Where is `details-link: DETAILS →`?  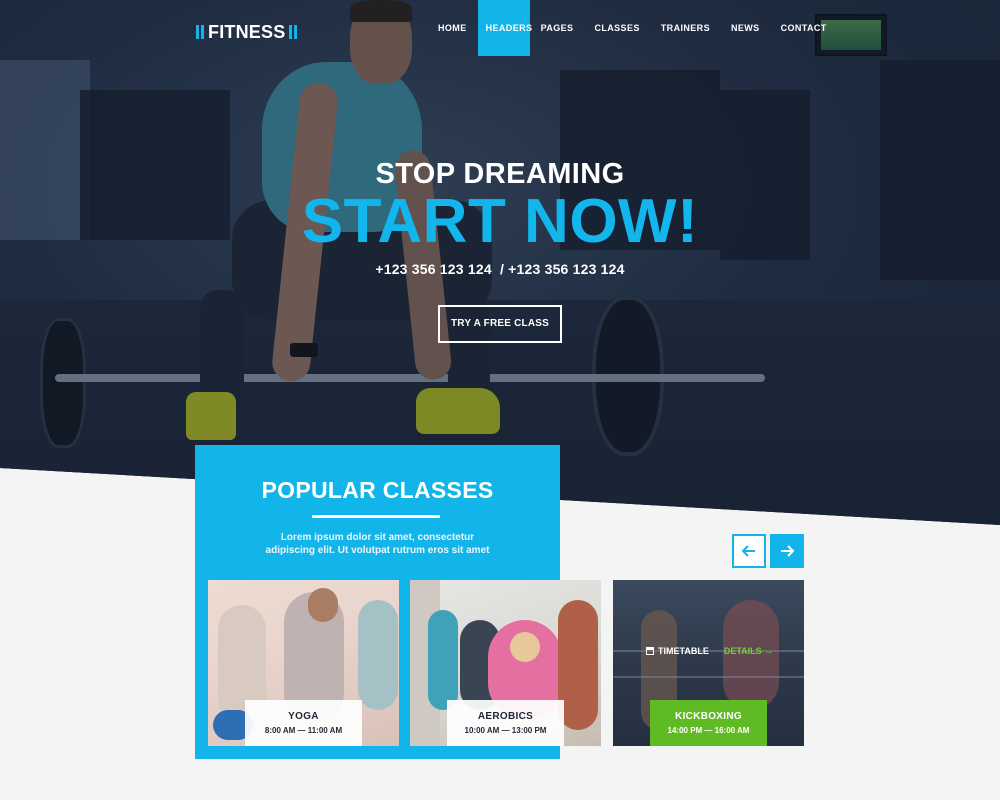
details-link: DETAILS → is located at coordinates (748, 651).